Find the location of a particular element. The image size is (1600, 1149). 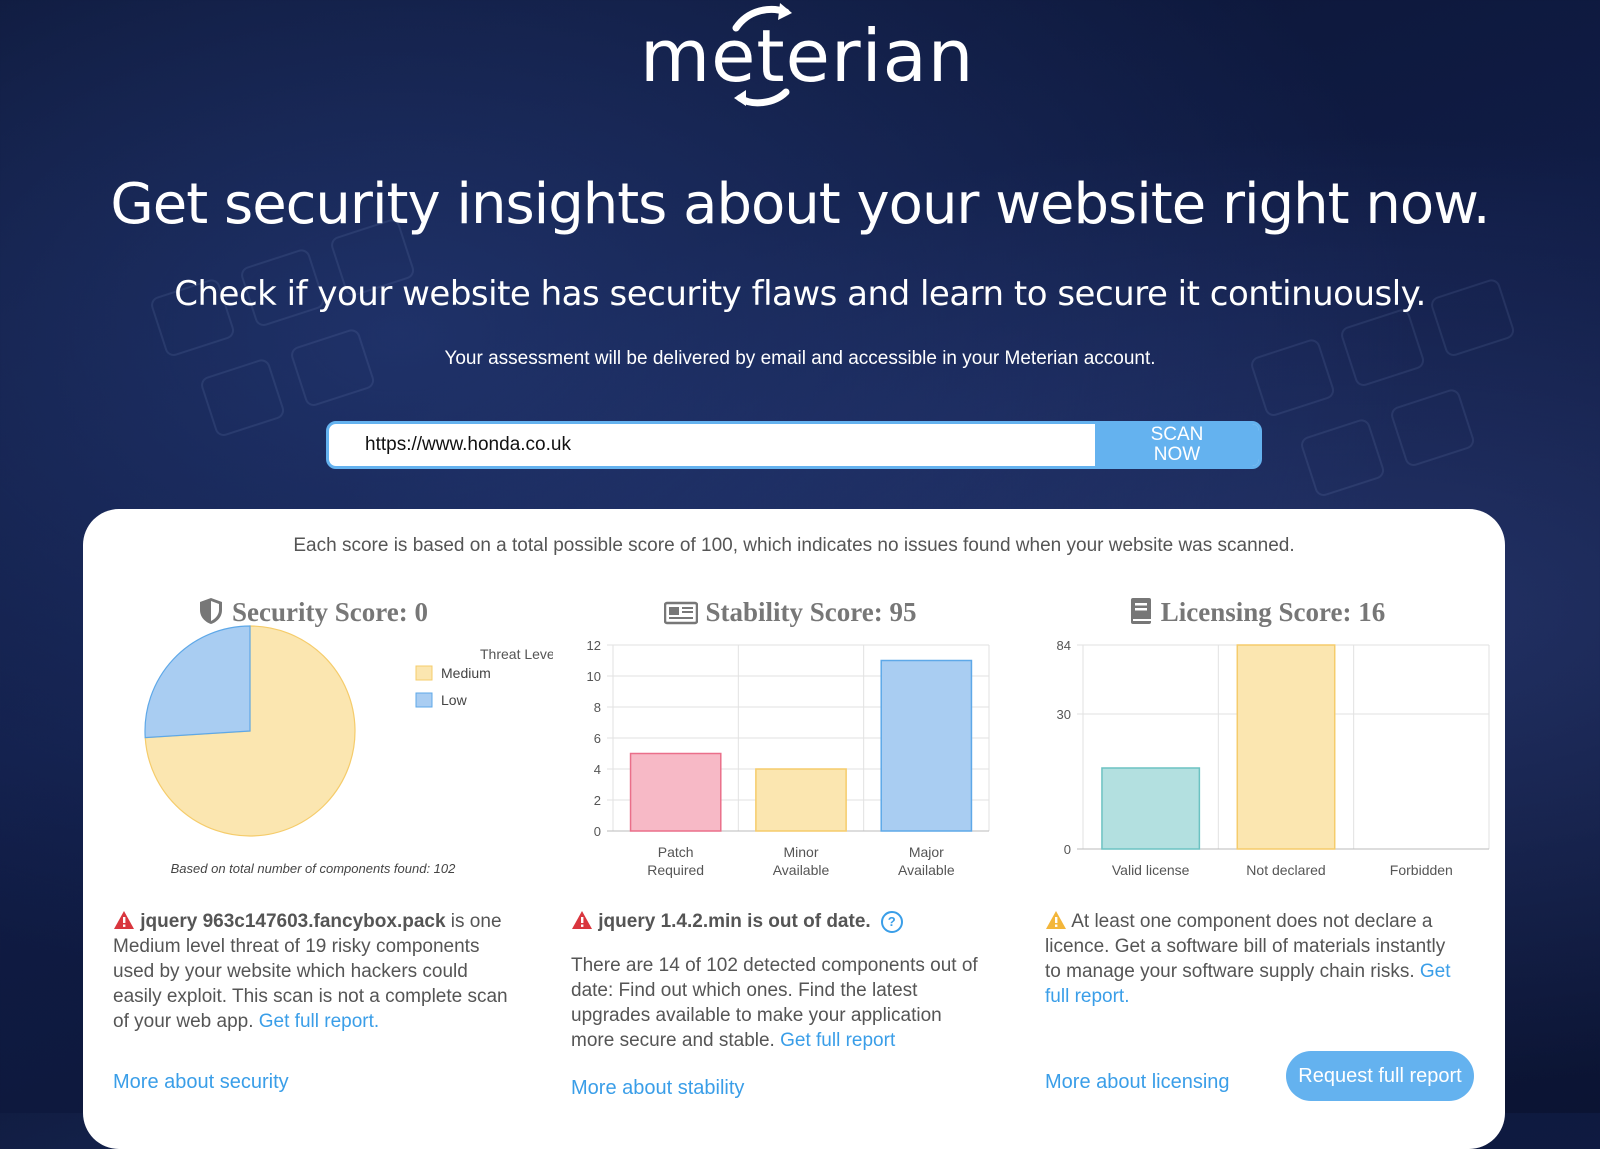

meterian-logo: meterian is located at coordinates (807, 55).